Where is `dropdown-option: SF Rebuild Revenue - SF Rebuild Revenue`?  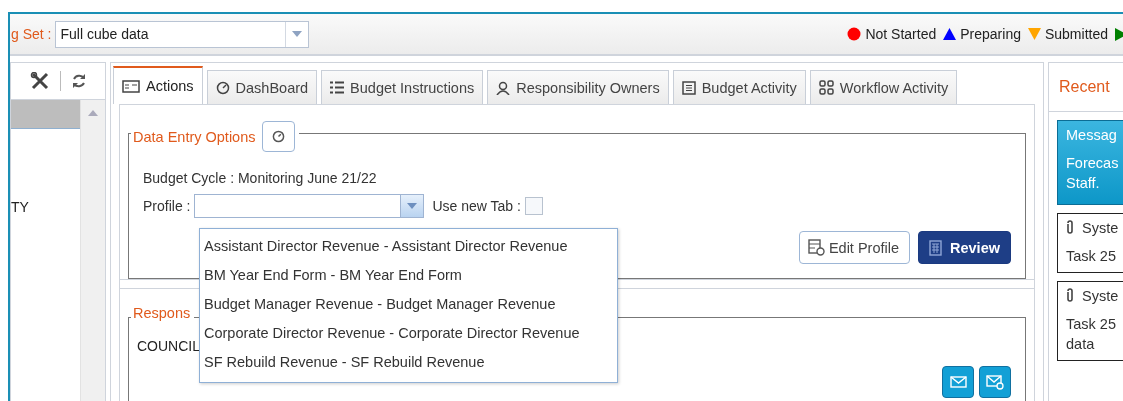 dropdown-option: SF Rebuild Revenue - SF Rebuild Revenue is located at coordinates (408, 362).